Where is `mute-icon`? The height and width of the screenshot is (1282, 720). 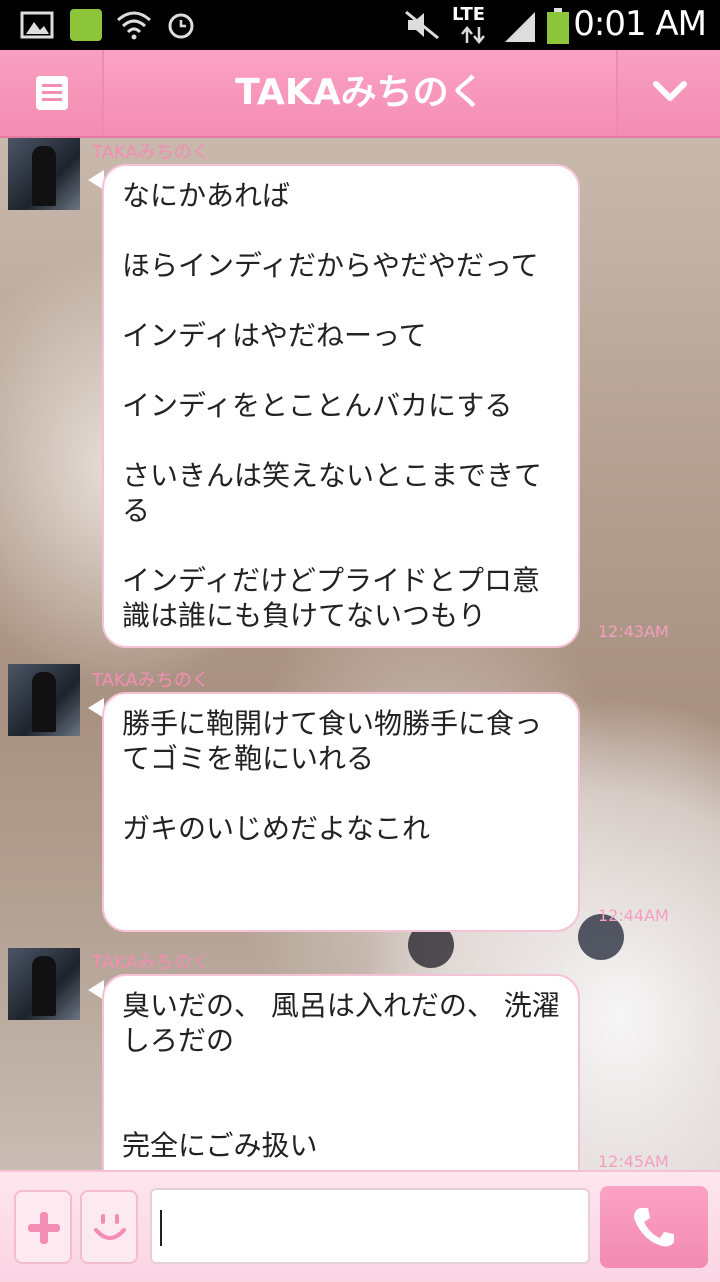 mute-icon is located at coordinates (422, 25).